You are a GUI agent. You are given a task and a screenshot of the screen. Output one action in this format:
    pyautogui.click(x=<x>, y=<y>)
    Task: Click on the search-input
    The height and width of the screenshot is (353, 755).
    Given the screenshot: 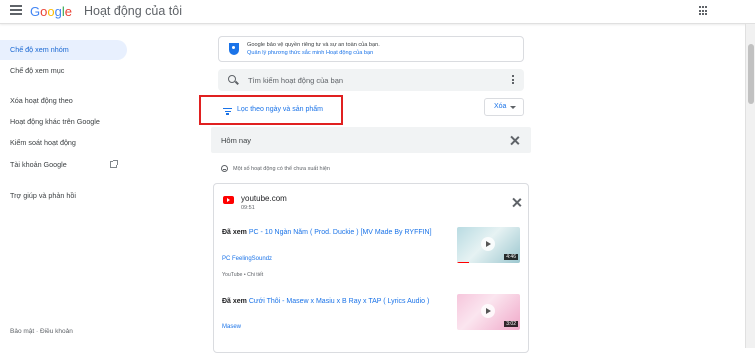 What is the action you would take?
    pyautogui.click(x=373, y=80)
    